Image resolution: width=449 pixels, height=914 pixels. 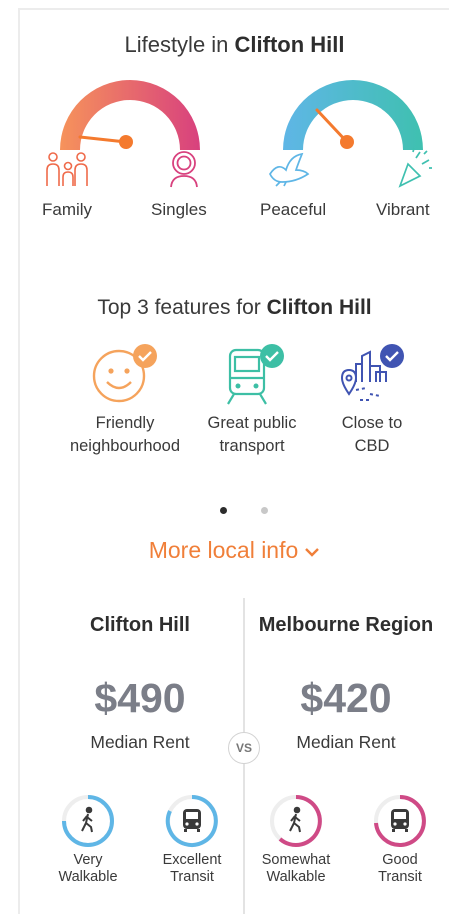 I want to click on feature-close-to-cbd: Close to CBD, so click(x=372, y=400).